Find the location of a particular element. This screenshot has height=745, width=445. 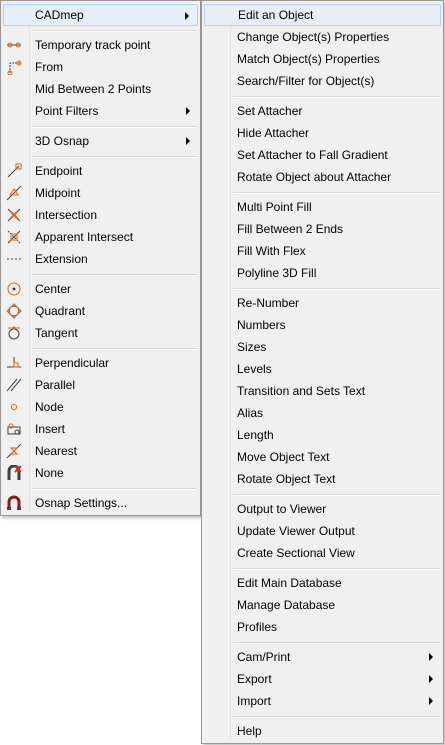

menu-item-fill-between-2-ends: Fill Between 2 Ends is located at coordinates (322, 229).